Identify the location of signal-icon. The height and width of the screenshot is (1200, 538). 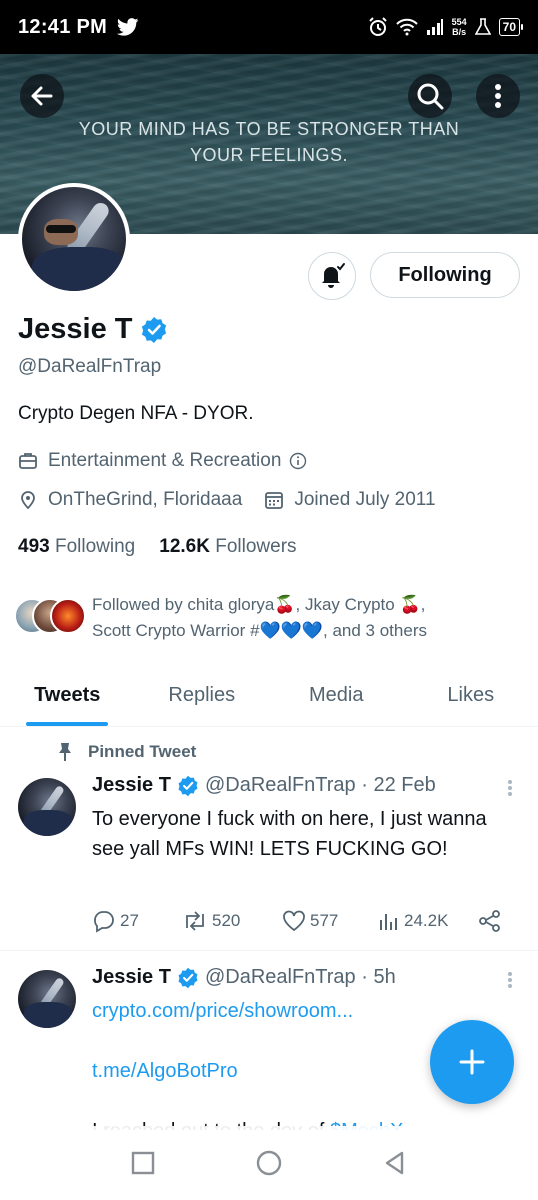
(434, 27).